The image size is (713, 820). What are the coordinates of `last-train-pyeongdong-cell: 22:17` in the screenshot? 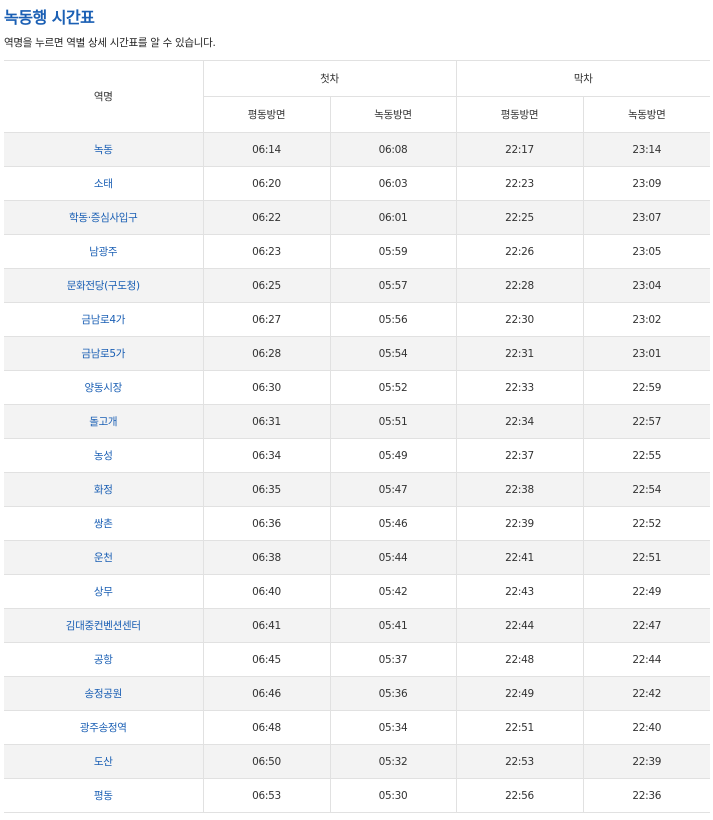 It's located at (519, 149).